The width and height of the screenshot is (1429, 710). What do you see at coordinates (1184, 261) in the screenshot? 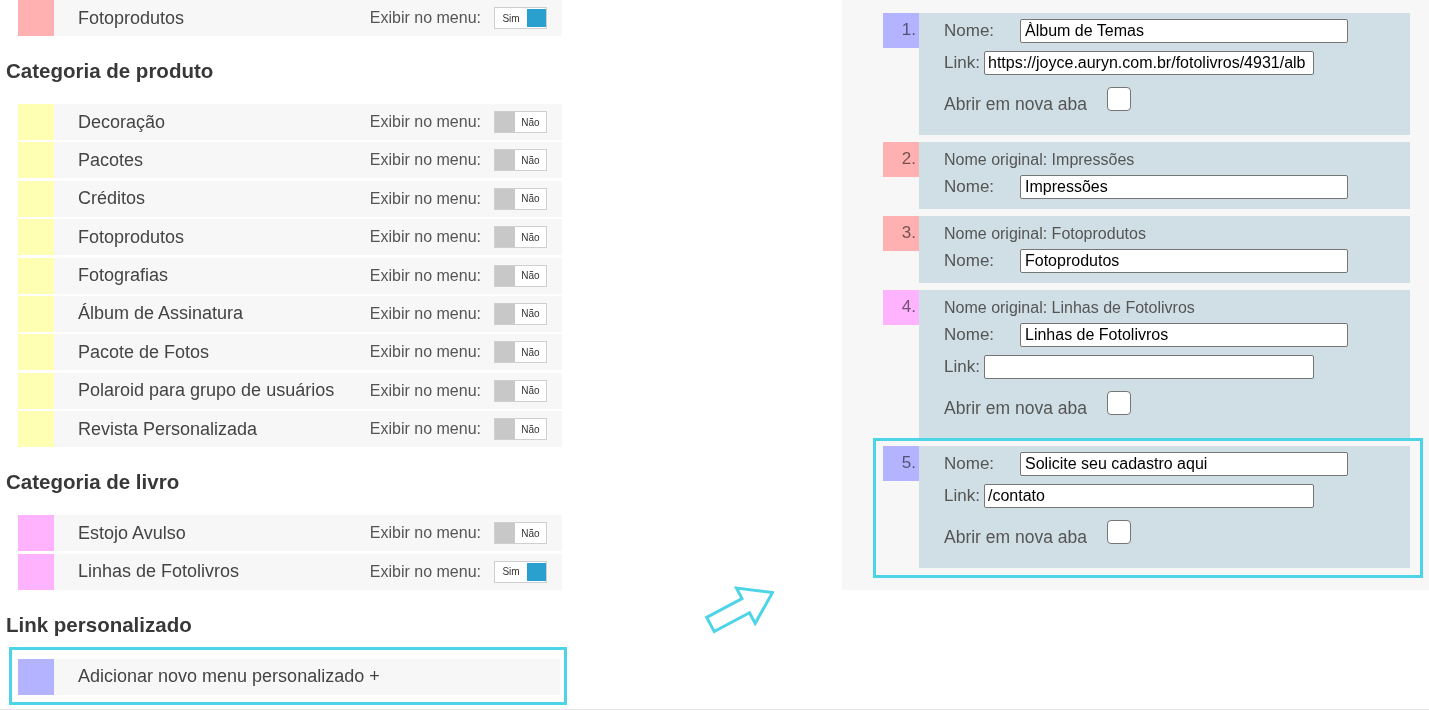
I see `name-input: Fotoprodutos` at bounding box center [1184, 261].